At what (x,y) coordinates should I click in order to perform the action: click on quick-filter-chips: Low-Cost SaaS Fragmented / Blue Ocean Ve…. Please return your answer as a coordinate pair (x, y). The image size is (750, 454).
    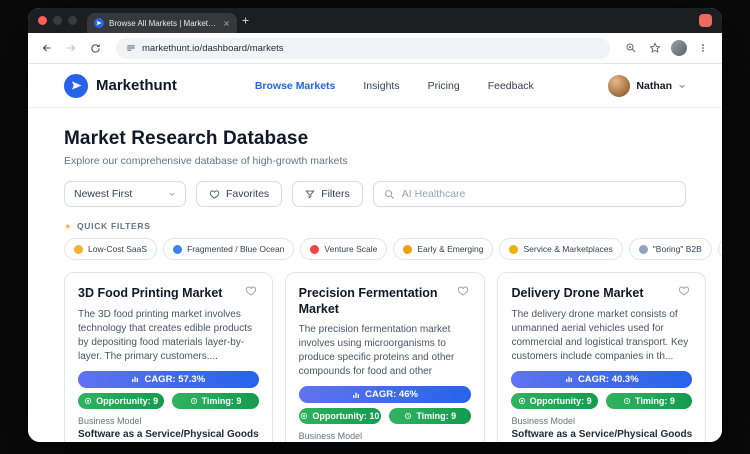
    Looking at the image, I should click on (393, 249).